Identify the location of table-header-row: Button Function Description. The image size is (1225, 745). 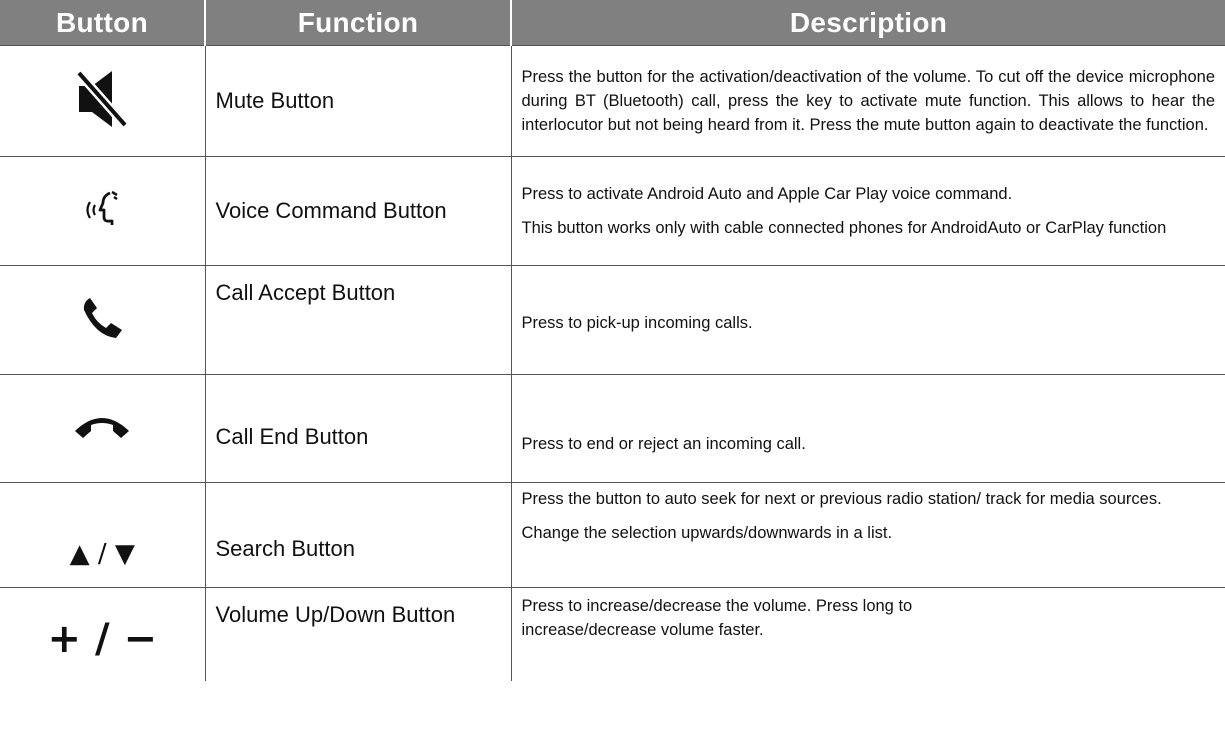
(612, 23).